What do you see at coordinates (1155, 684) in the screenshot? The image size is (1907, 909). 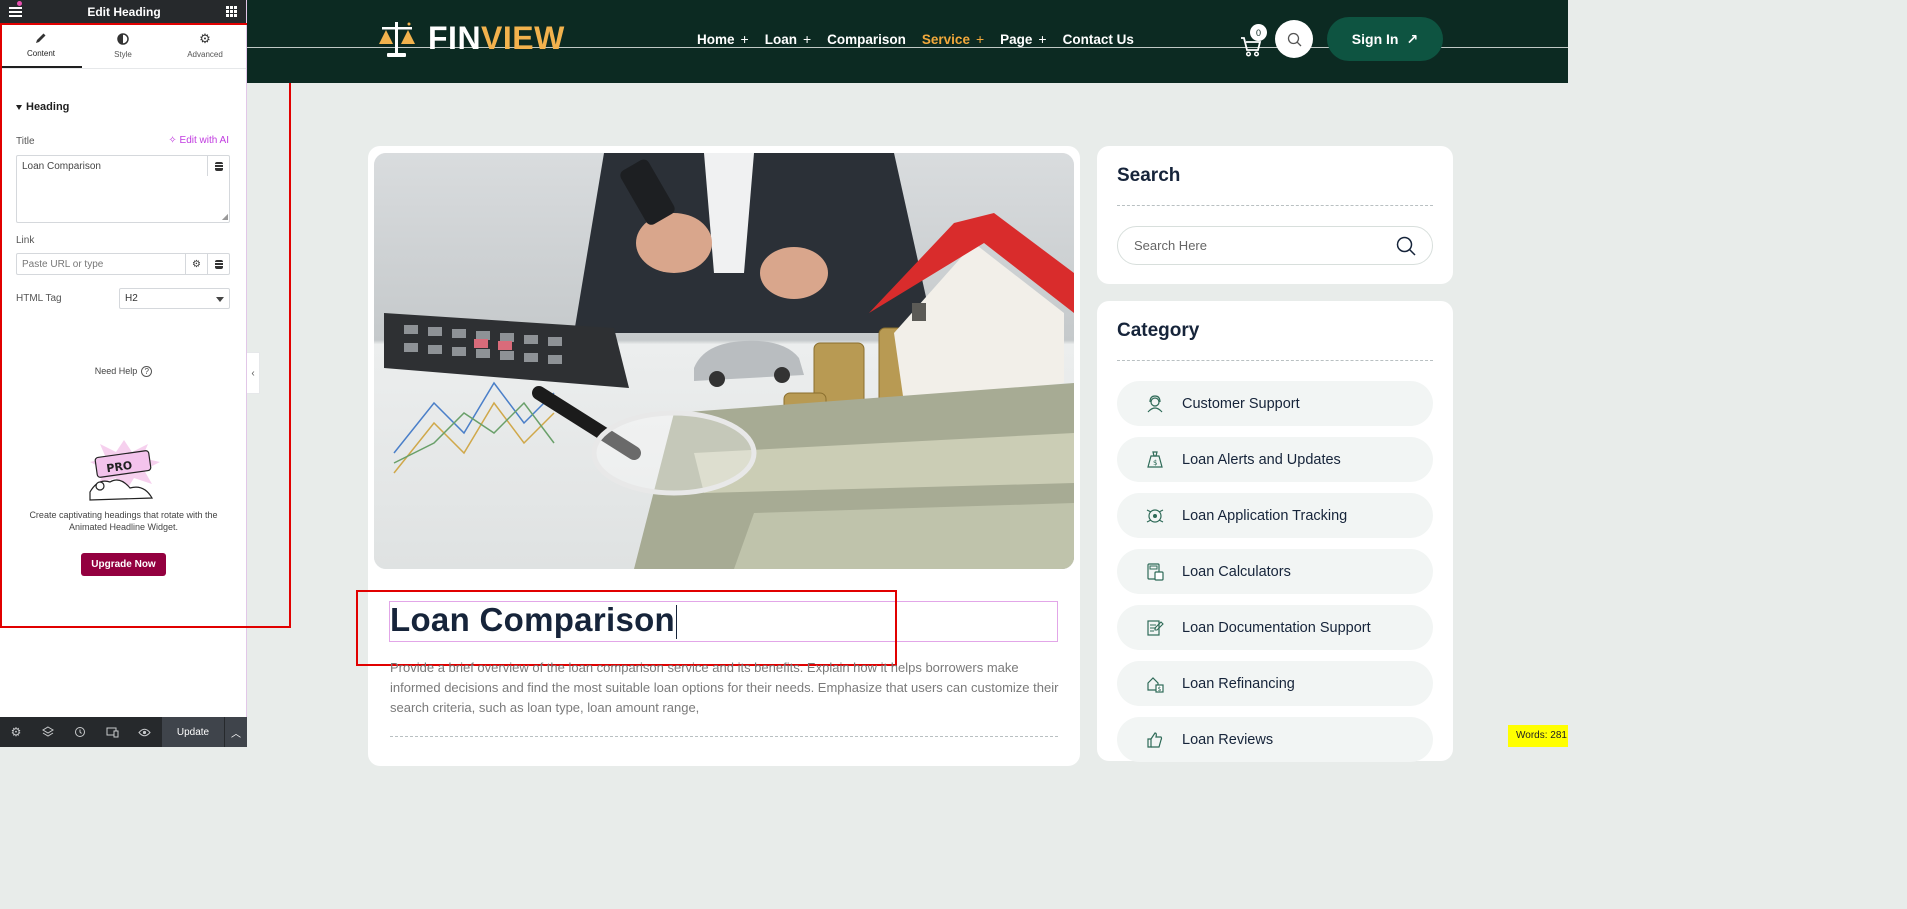 I see `refinance-house-icon: $` at bounding box center [1155, 684].